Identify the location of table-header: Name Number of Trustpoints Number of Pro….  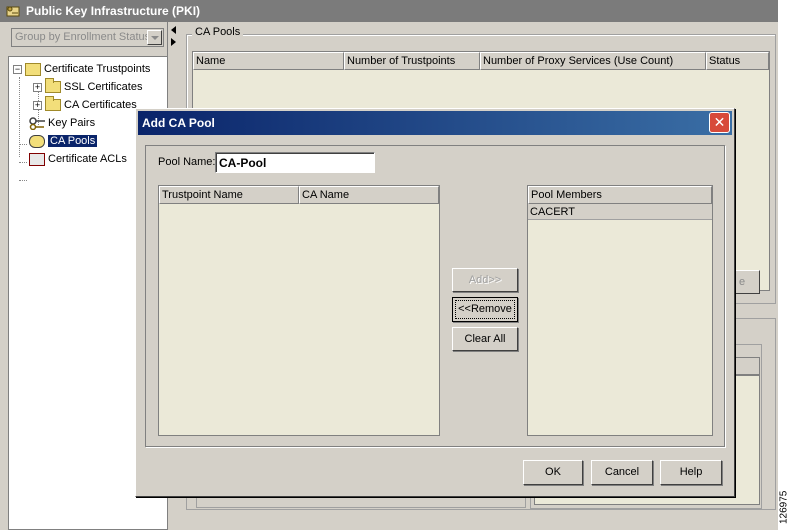
(481, 61).